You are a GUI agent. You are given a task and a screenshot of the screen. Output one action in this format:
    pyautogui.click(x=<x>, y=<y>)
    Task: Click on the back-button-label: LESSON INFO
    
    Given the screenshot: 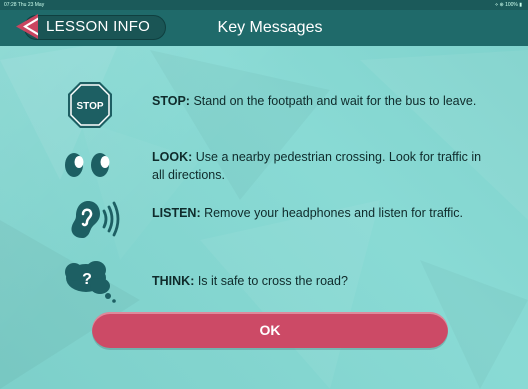 What is the action you would take?
    pyautogui.click(x=98, y=26)
    